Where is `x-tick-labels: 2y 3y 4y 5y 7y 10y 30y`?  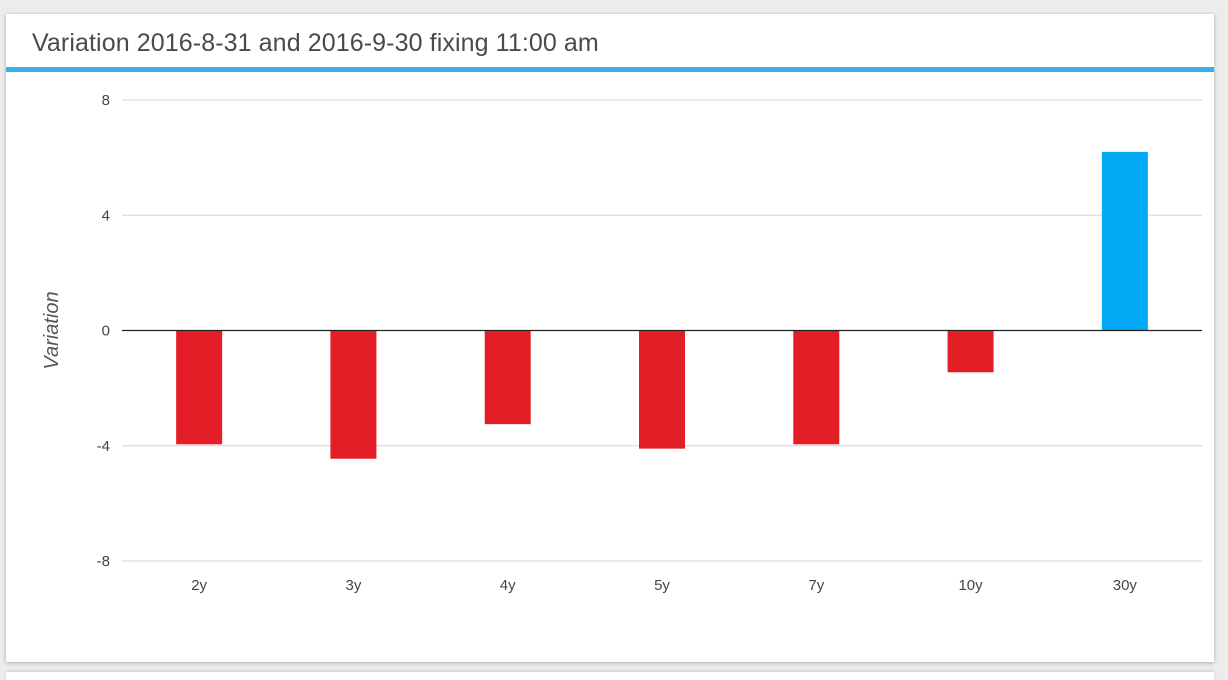 x-tick-labels: 2y 3y 4y 5y 7y 10y 30y is located at coordinates (664, 585).